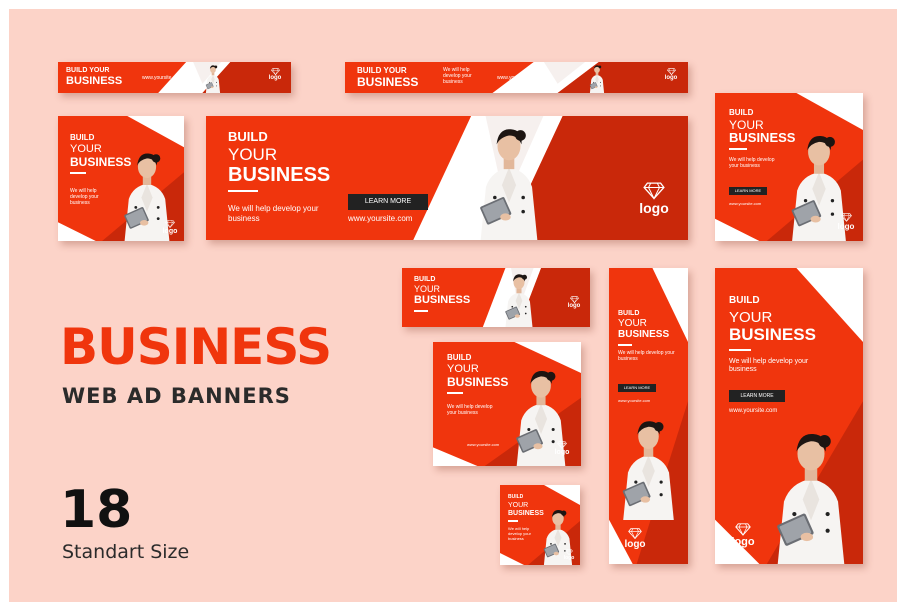  Describe the element at coordinates (96, 510) in the screenshot. I see `banner-count: 18` at that location.